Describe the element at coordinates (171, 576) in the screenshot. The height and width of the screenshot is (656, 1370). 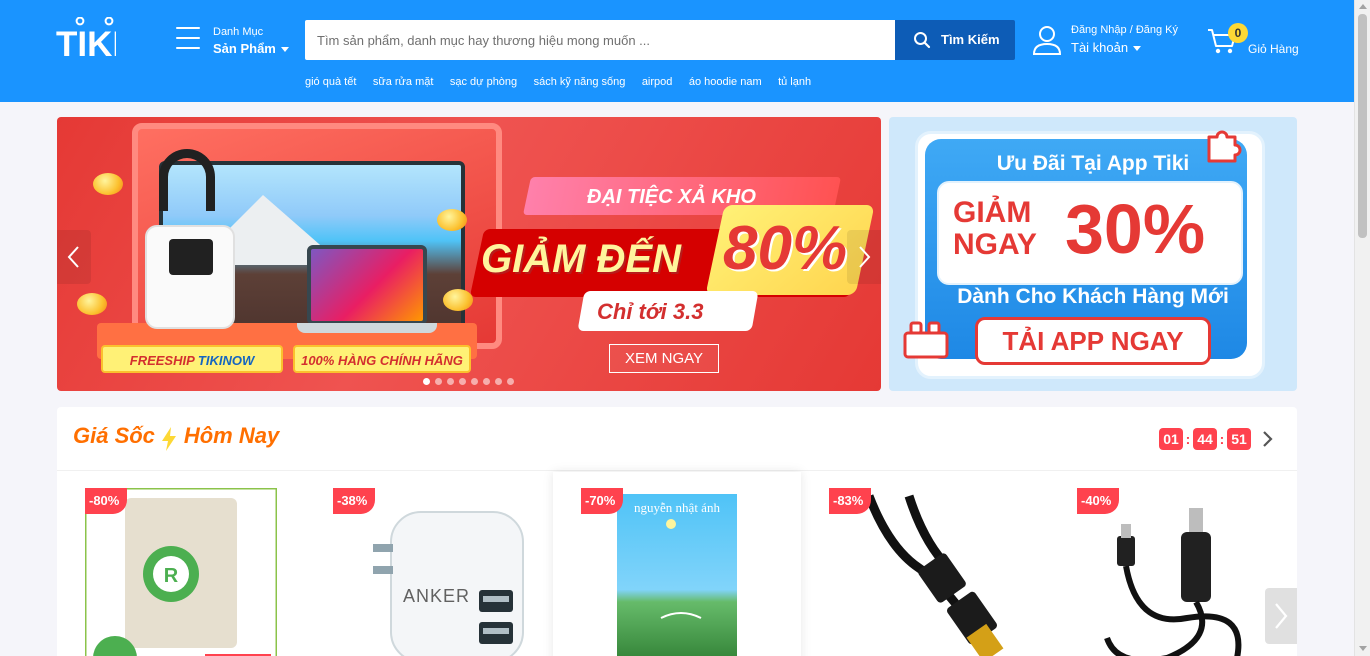
I see `svg-text: R` at that location.